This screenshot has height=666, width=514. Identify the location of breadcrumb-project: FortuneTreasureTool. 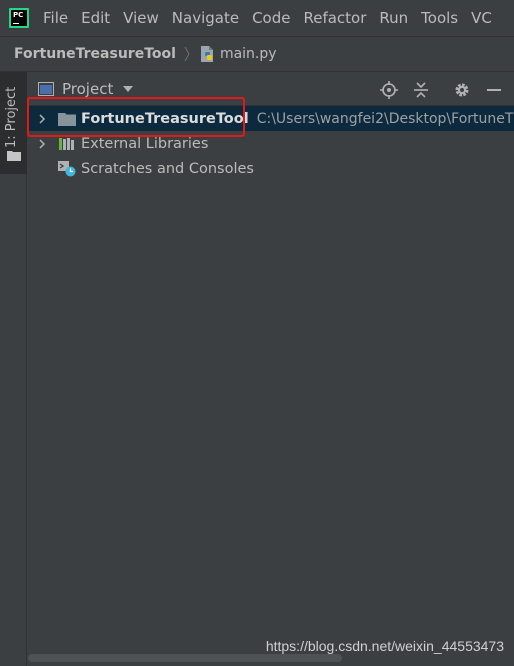
(95, 54).